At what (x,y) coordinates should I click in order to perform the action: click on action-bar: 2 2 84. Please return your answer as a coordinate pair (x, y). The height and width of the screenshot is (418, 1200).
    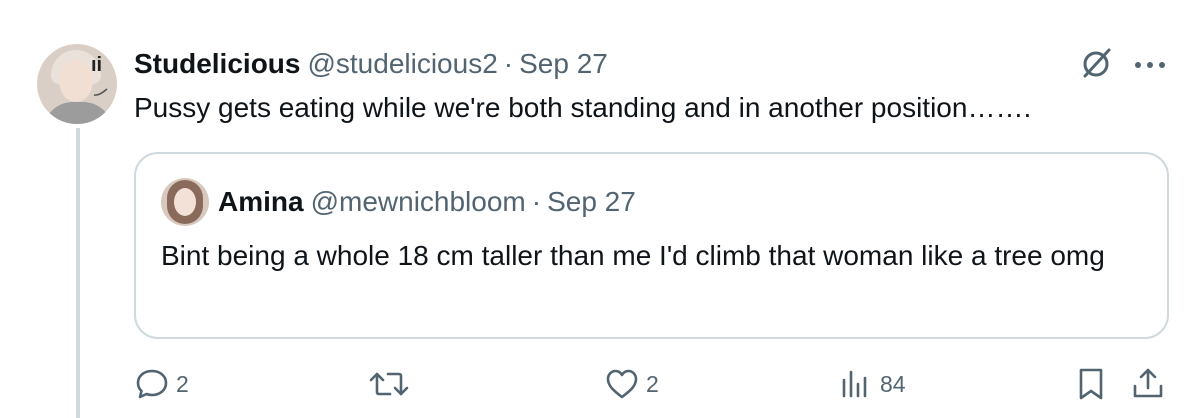
    Looking at the image, I should click on (600, 384).